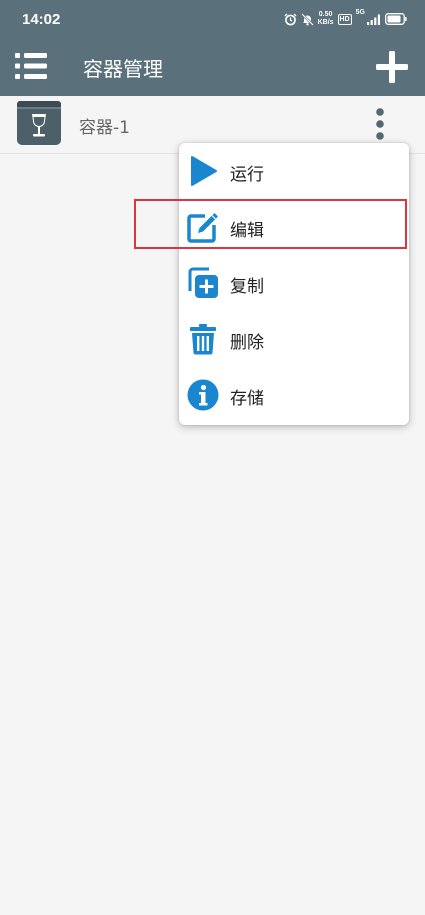 This screenshot has width=425, height=915. I want to click on status-icons: 0.50 KB/s HD 5G, so click(345, 19).